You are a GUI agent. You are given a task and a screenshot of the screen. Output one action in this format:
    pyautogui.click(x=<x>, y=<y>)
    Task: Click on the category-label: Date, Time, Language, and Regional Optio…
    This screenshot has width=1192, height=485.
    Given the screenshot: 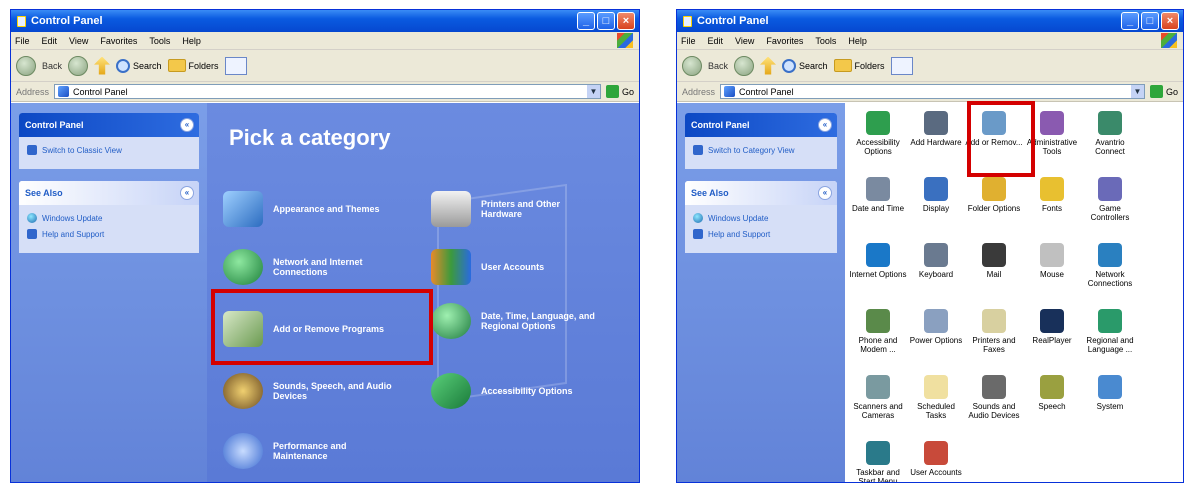 What is the action you would take?
    pyautogui.click(x=538, y=320)
    